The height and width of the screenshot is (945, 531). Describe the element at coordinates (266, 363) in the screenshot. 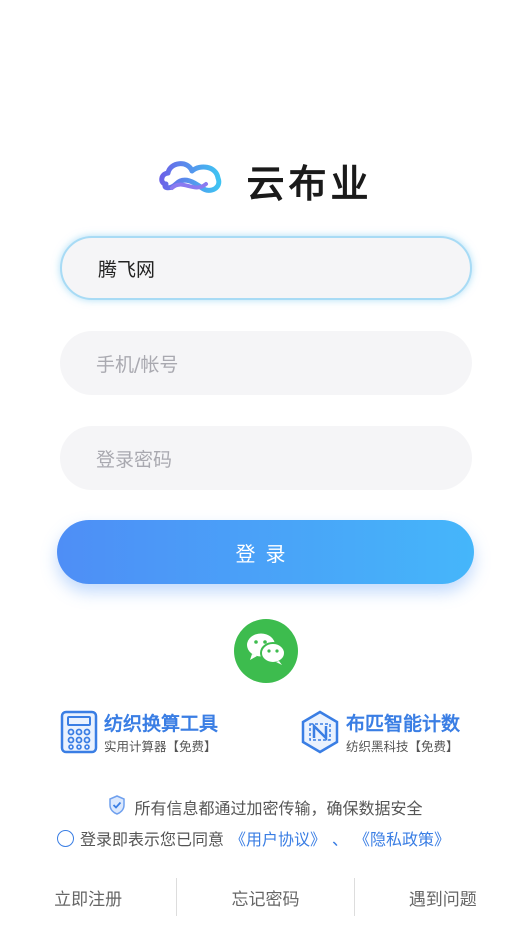

I see `account-field: 手机/帐号` at that location.